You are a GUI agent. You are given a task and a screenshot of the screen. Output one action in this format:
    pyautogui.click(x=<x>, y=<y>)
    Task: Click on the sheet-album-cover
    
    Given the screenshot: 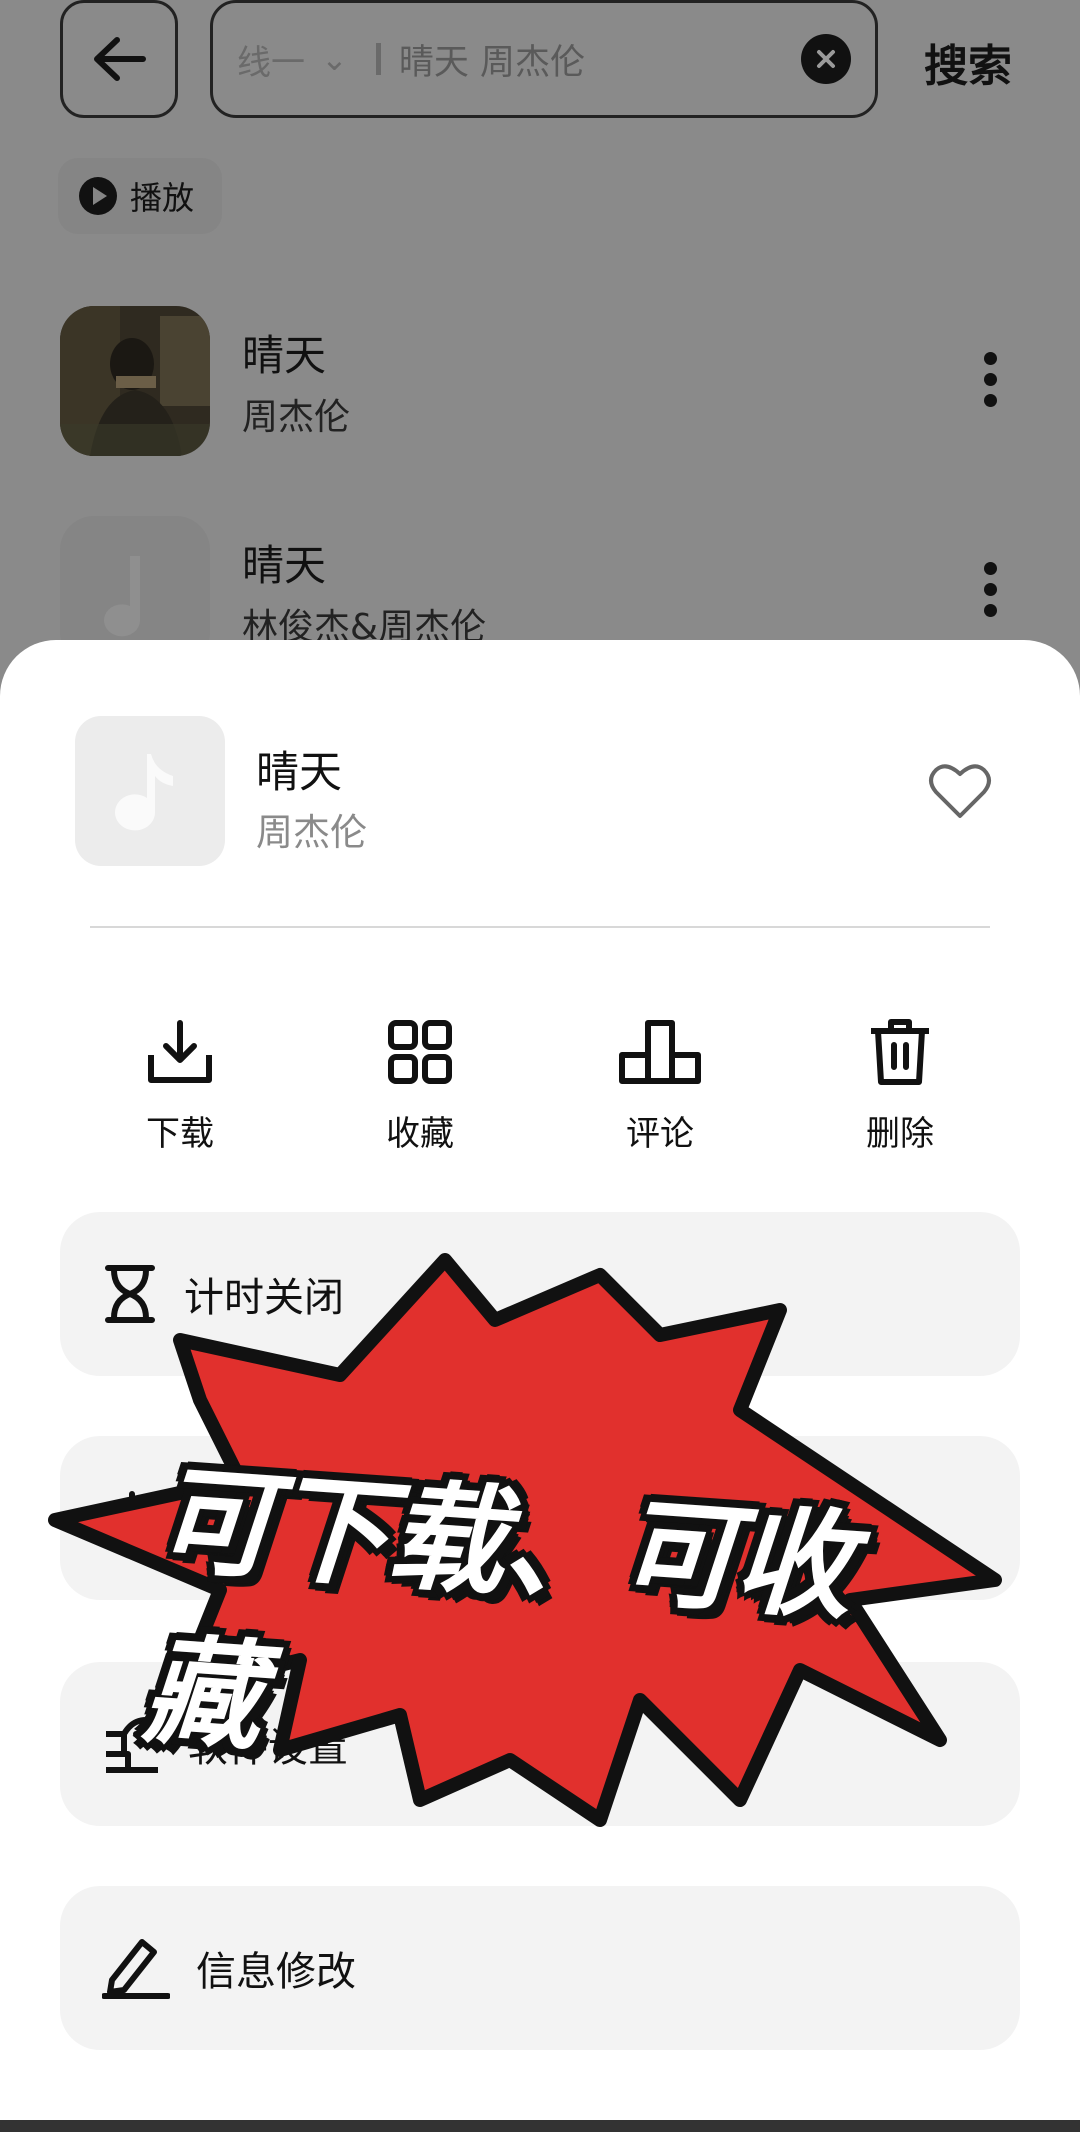 What is the action you would take?
    pyautogui.click(x=150, y=791)
    